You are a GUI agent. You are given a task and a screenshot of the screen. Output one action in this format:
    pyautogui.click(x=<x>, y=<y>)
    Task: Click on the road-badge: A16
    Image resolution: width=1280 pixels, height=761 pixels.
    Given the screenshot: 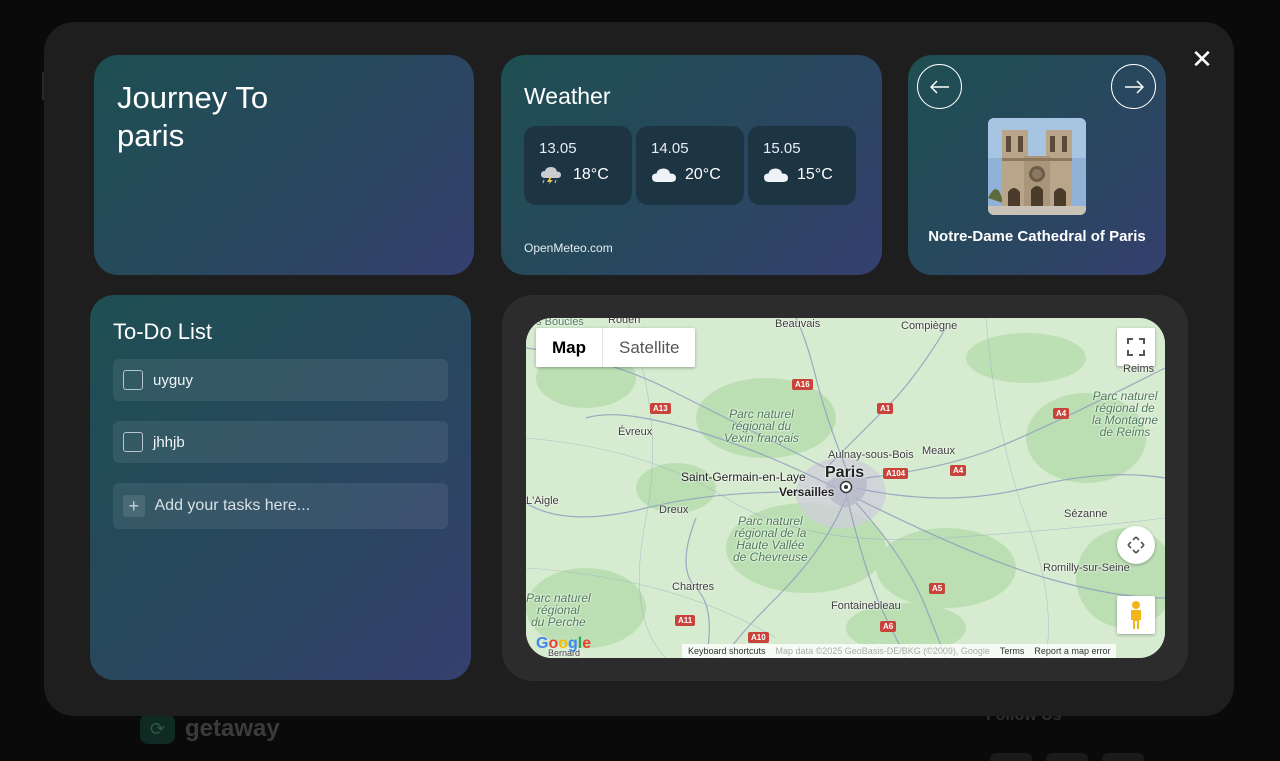 What is the action you would take?
    pyautogui.click(x=802, y=384)
    